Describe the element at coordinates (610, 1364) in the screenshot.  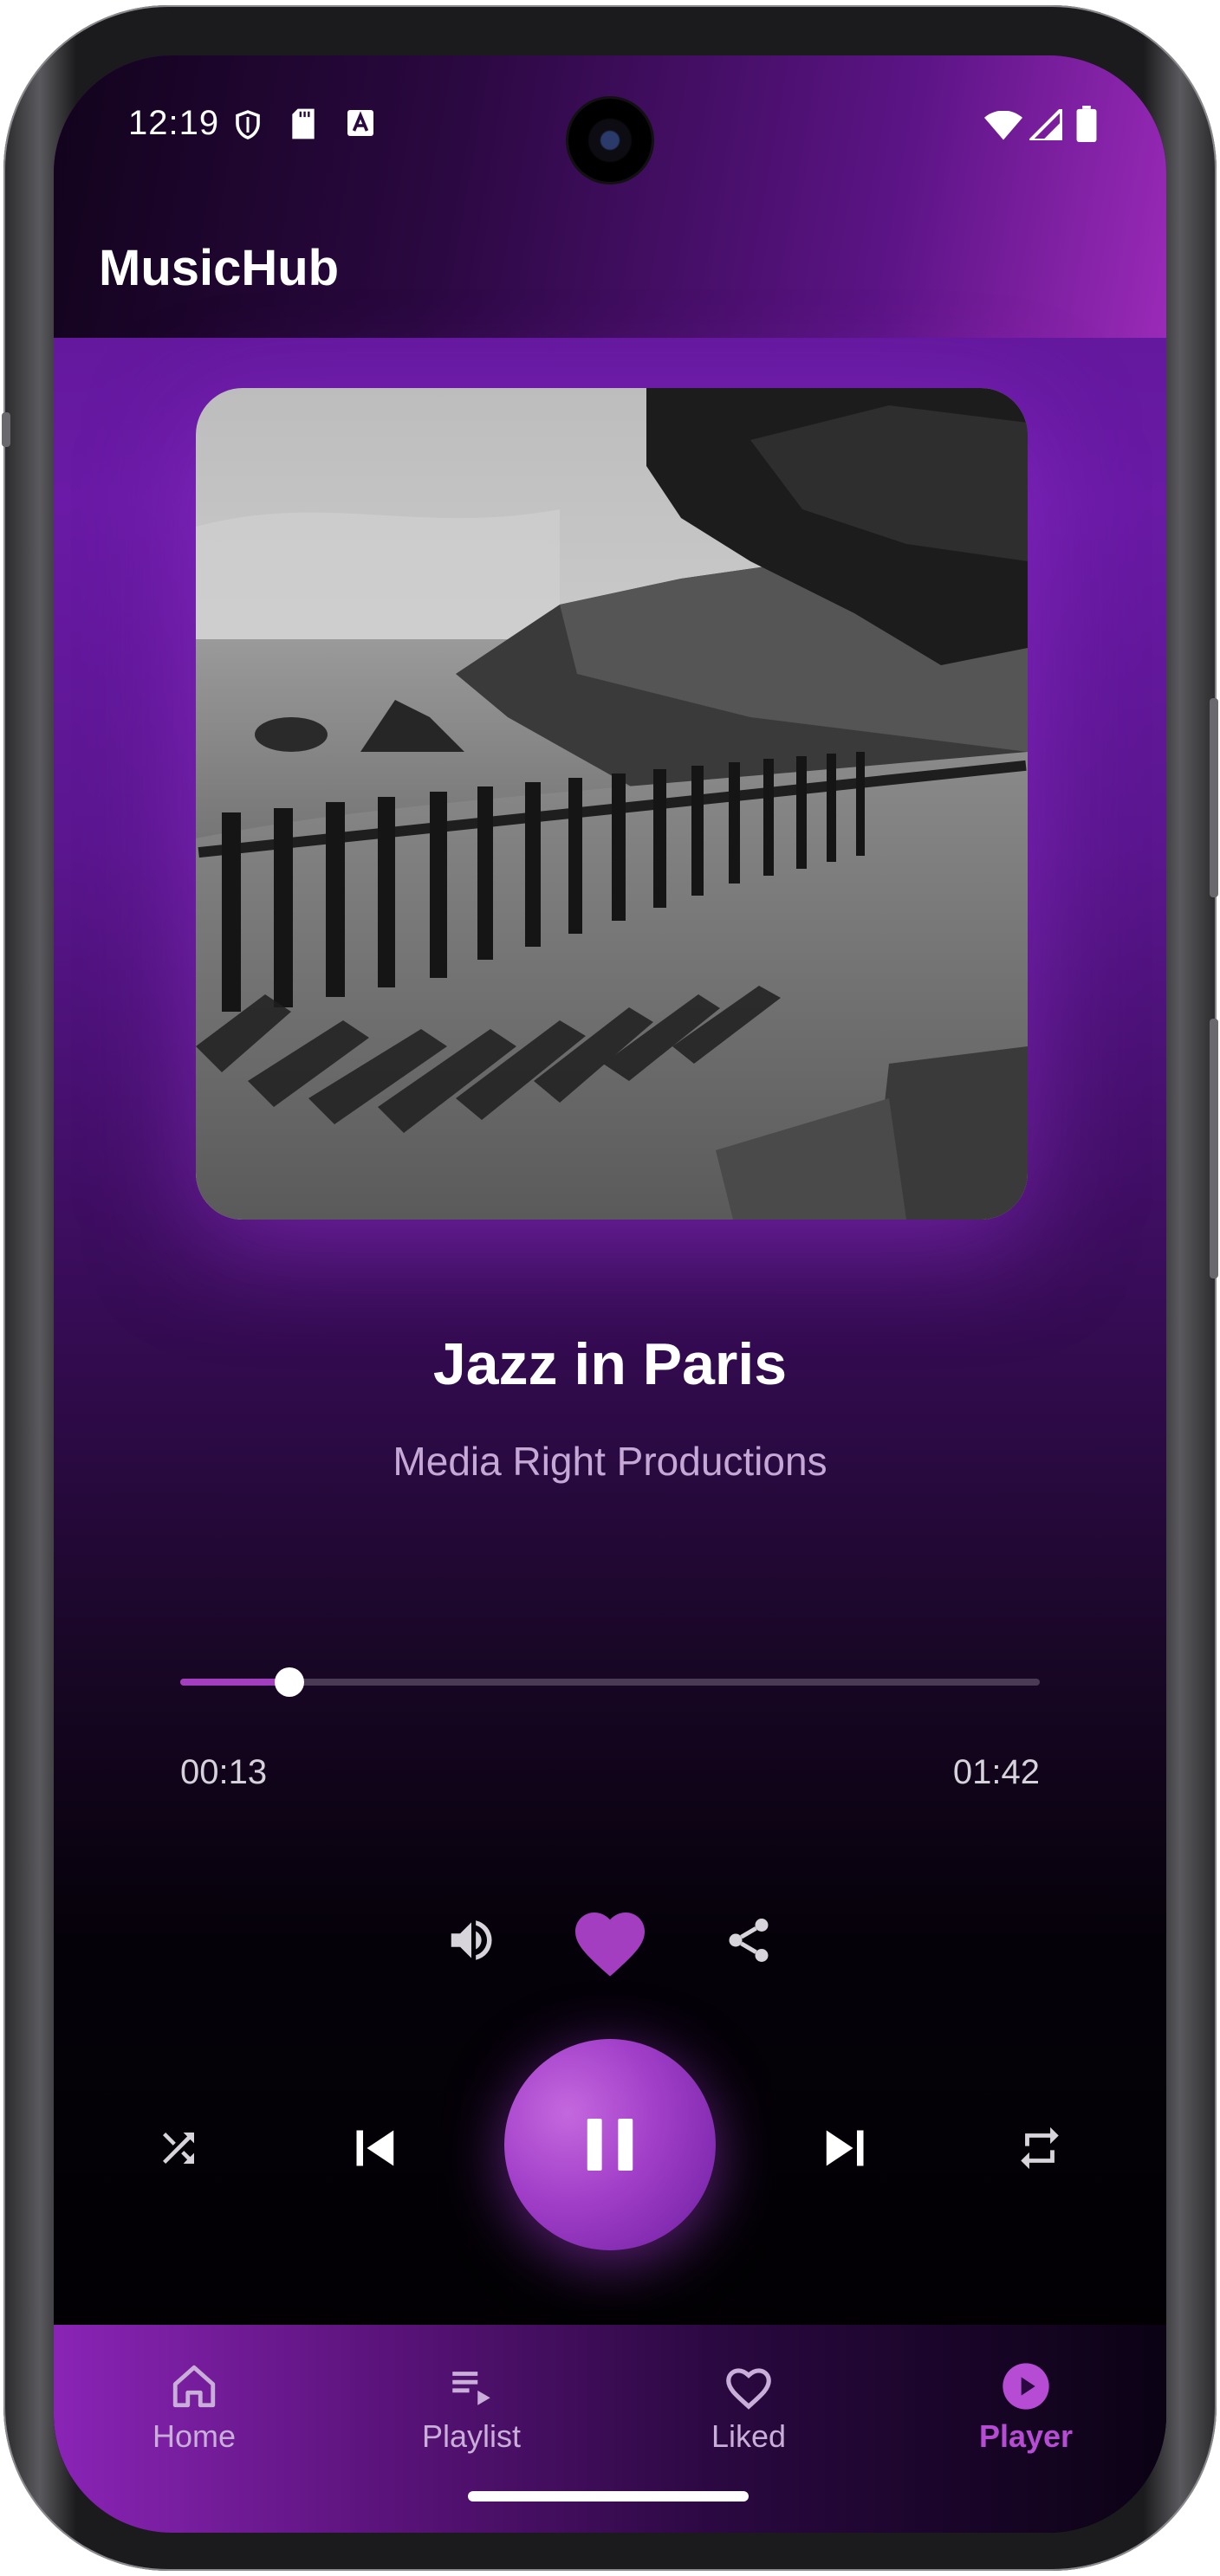
I see `song-title: Jazz in Paris` at that location.